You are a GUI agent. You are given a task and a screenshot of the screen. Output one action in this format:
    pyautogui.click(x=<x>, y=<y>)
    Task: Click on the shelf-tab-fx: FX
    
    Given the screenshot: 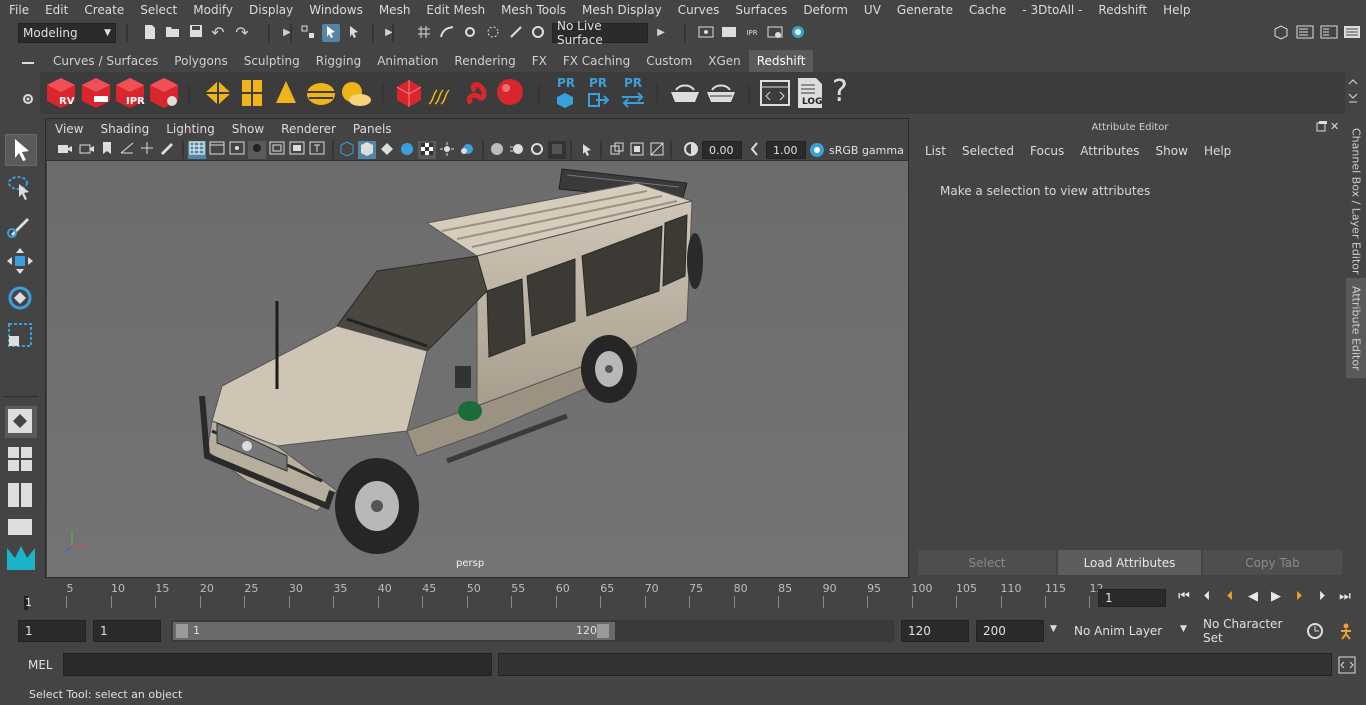 What is the action you would take?
    pyautogui.click(x=539, y=61)
    